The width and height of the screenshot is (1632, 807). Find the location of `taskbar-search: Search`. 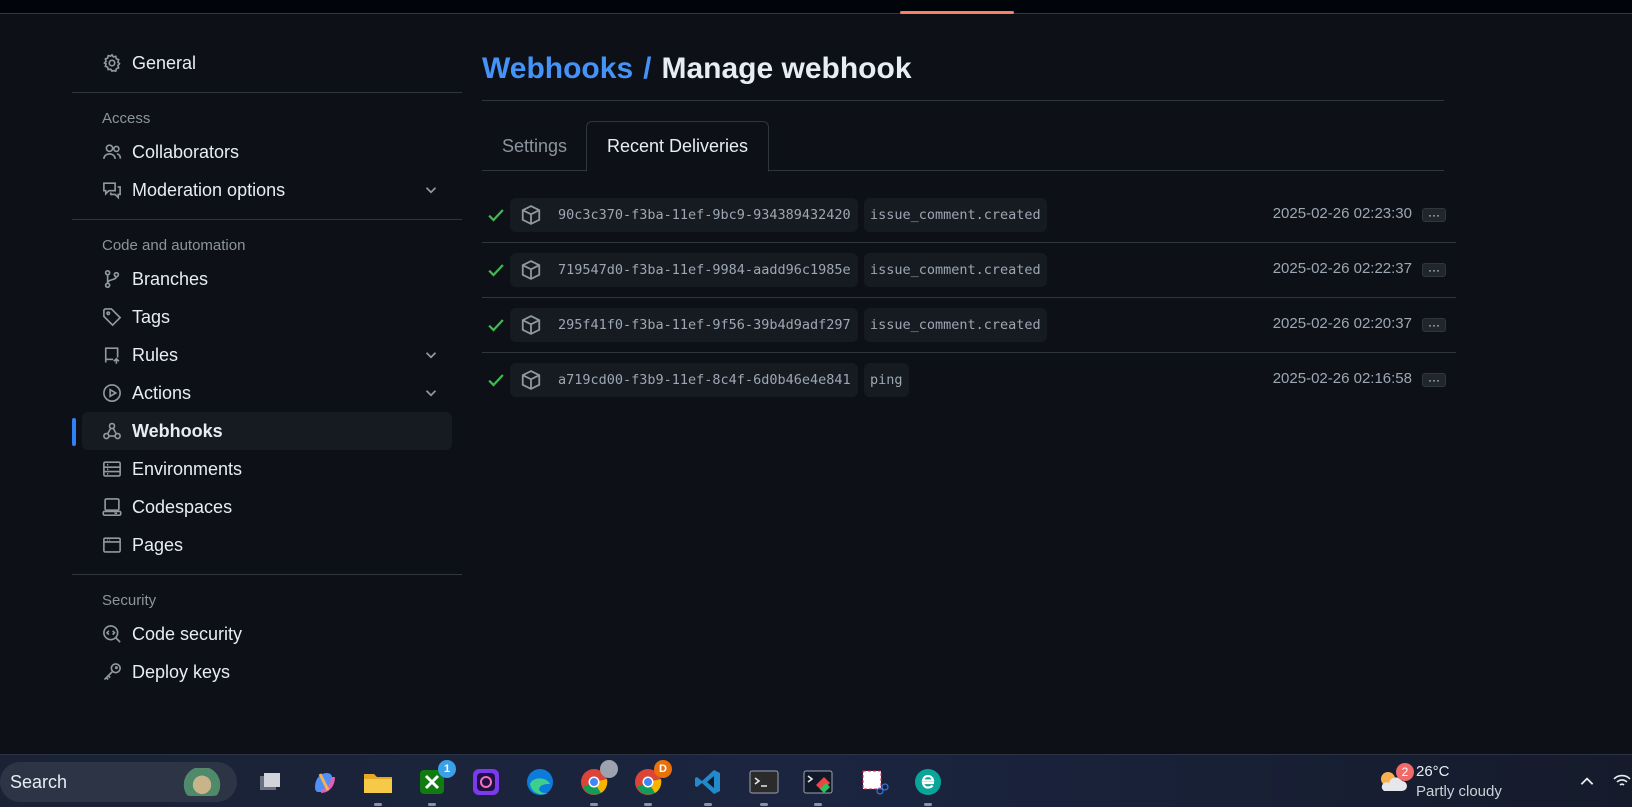

taskbar-search: Search is located at coordinates (118, 782).